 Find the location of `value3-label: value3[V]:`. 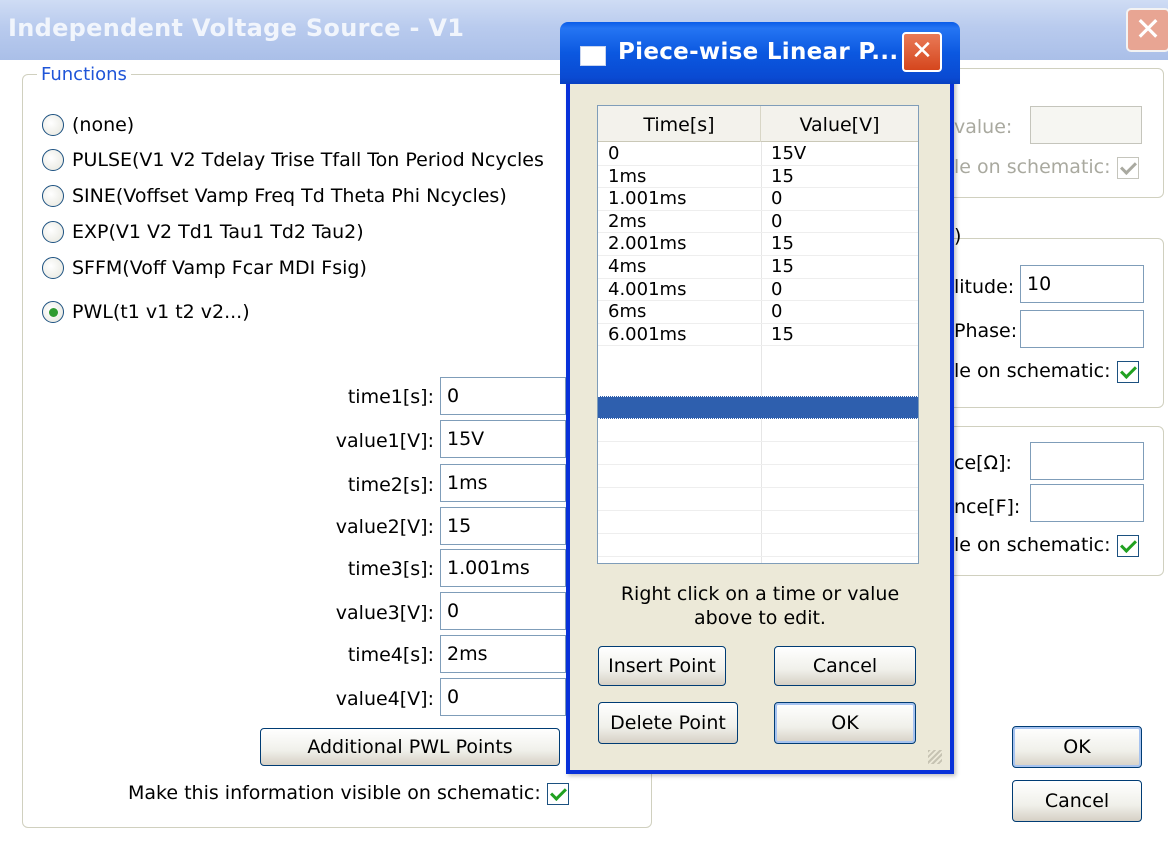

value3-label: value3[V]: is located at coordinates (384, 613).